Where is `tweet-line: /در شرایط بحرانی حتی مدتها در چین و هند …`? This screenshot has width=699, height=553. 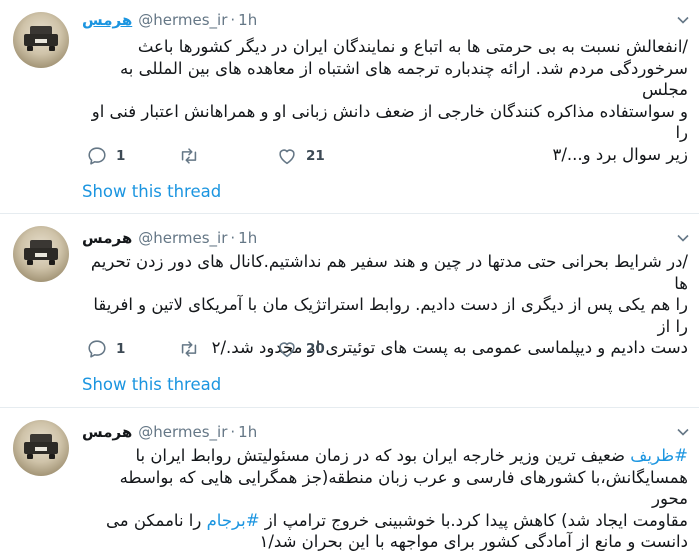
tweet-line: /در شرایط بحرانی حتی مدتها در چین و هند … is located at coordinates (389, 272).